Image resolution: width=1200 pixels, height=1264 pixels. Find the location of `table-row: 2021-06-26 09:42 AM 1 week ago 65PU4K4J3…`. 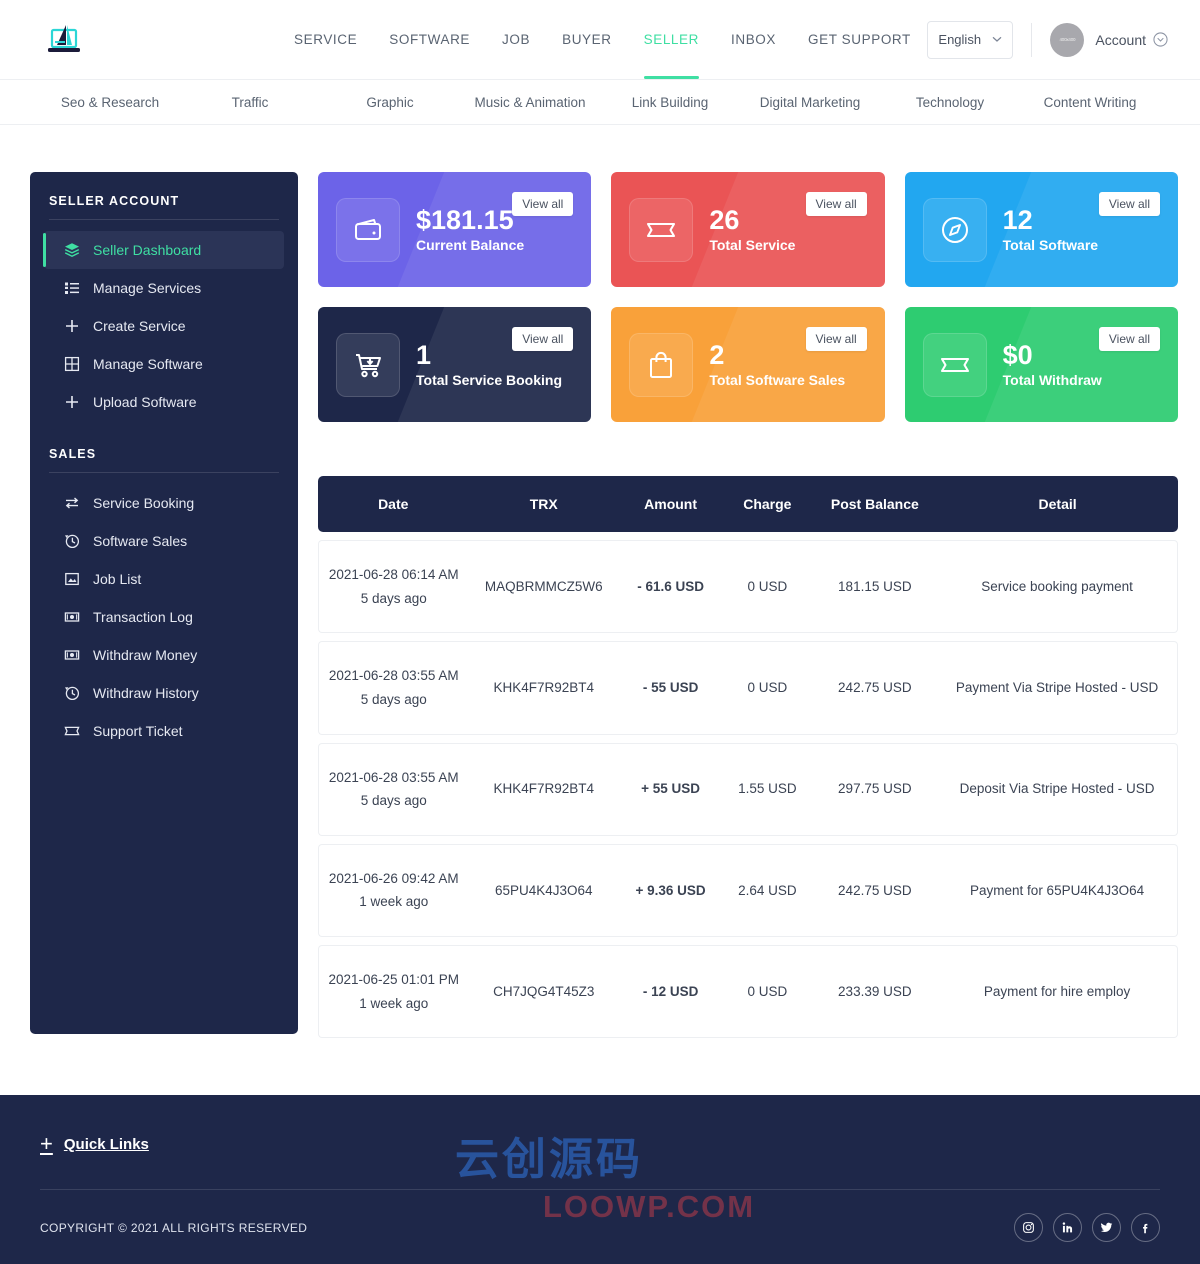

table-row: 2021-06-26 09:42 AM 1 week ago 65PU4K4J3… is located at coordinates (748, 890).